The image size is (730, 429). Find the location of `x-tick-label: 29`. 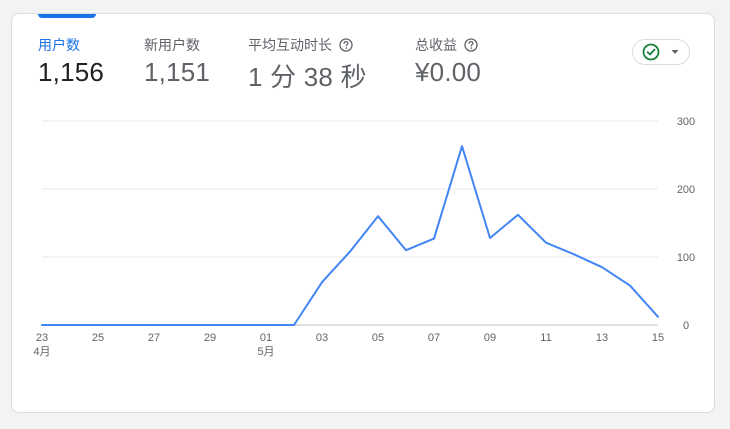

x-tick-label: 29 is located at coordinates (210, 338).